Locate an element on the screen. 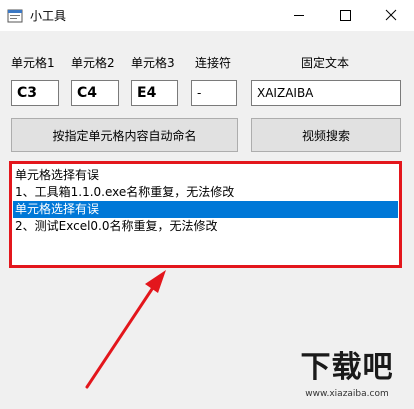  connector-input: - is located at coordinates (214, 93).